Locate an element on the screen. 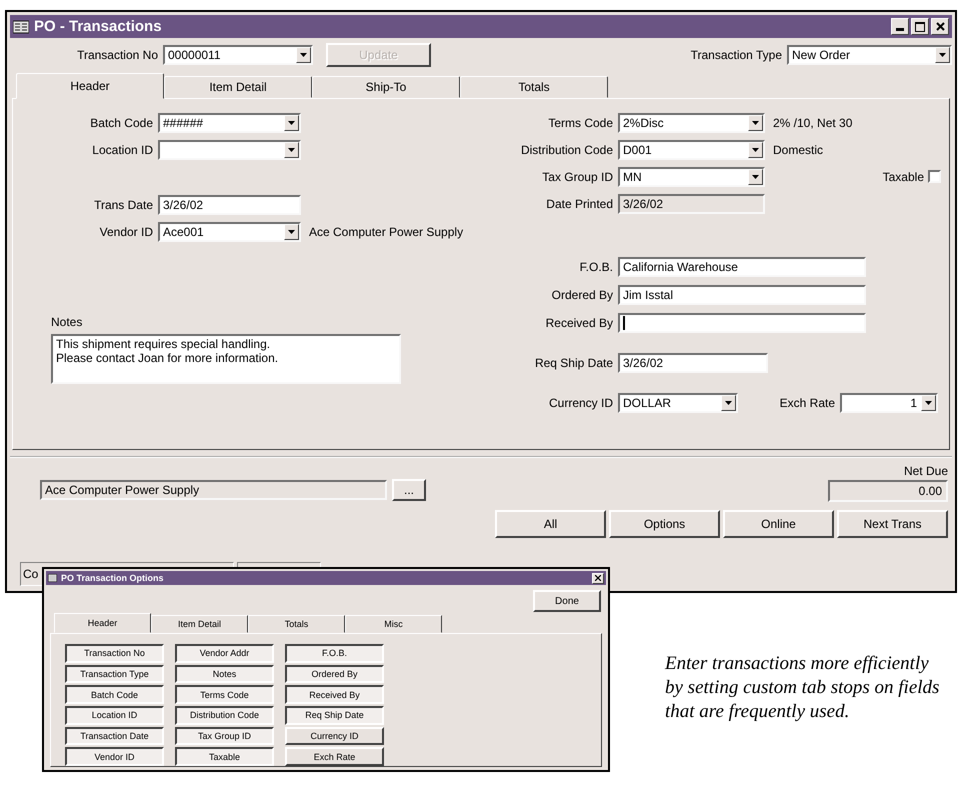  toggle-button: Taxable is located at coordinates (224, 756).